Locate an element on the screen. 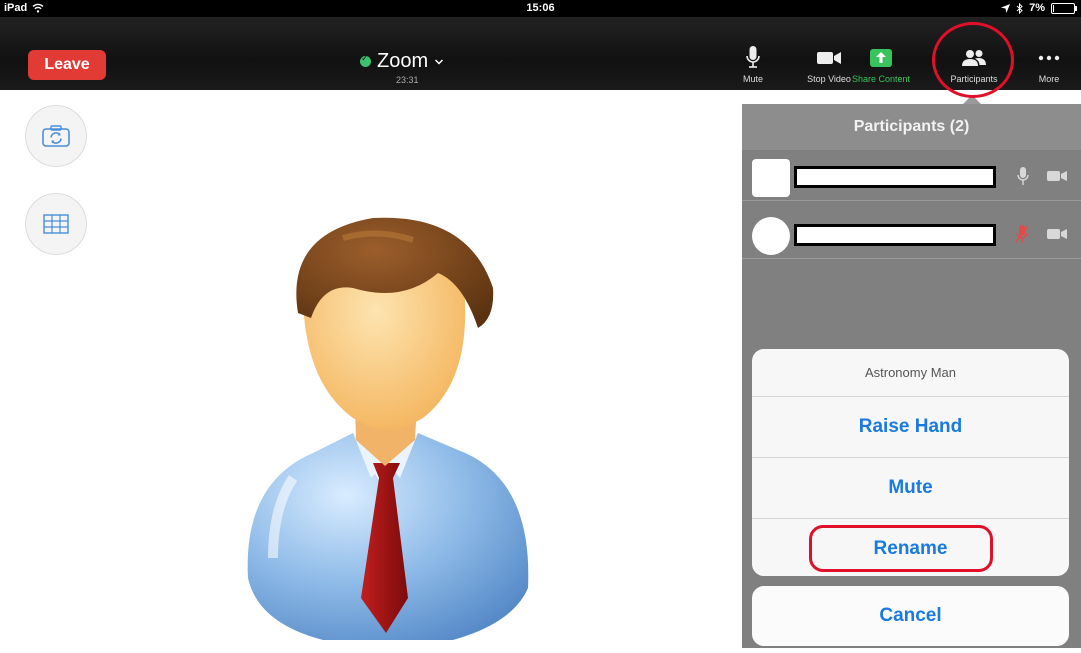 The image size is (1081, 653). mute-button: Mute is located at coordinates (753, 63).